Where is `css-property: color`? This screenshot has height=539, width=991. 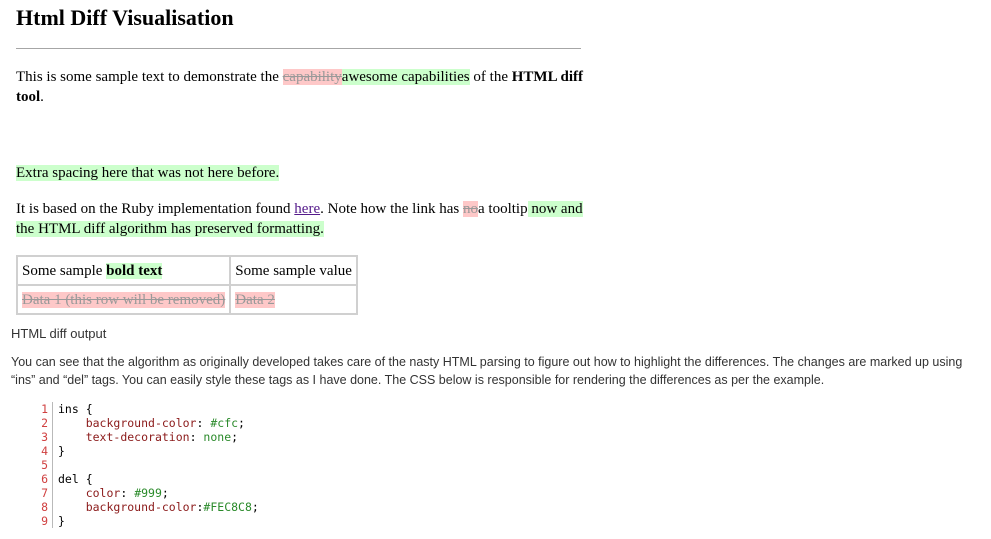
css-property: color is located at coordinates (103, 493).